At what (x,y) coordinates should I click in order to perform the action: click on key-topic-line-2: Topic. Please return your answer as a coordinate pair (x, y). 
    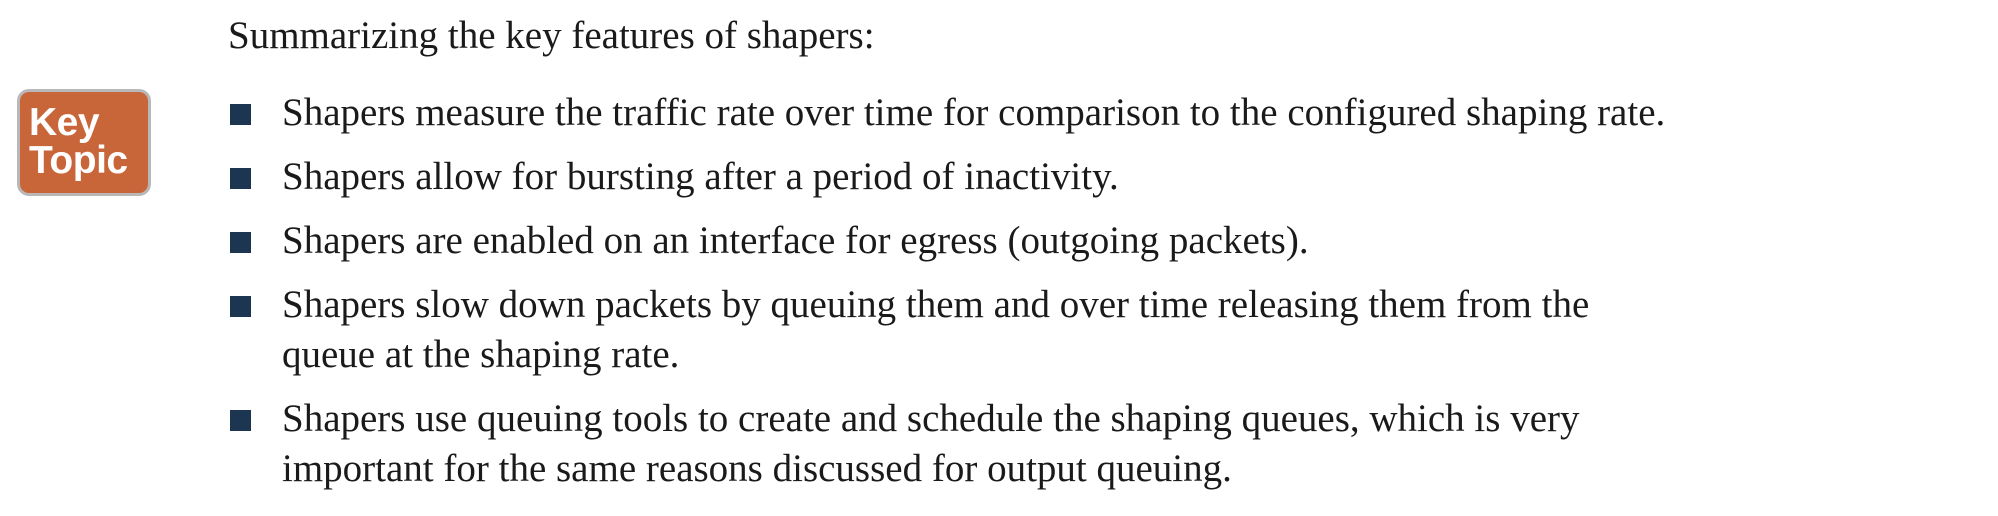
    Looking at the image, I should click on (78, 160).